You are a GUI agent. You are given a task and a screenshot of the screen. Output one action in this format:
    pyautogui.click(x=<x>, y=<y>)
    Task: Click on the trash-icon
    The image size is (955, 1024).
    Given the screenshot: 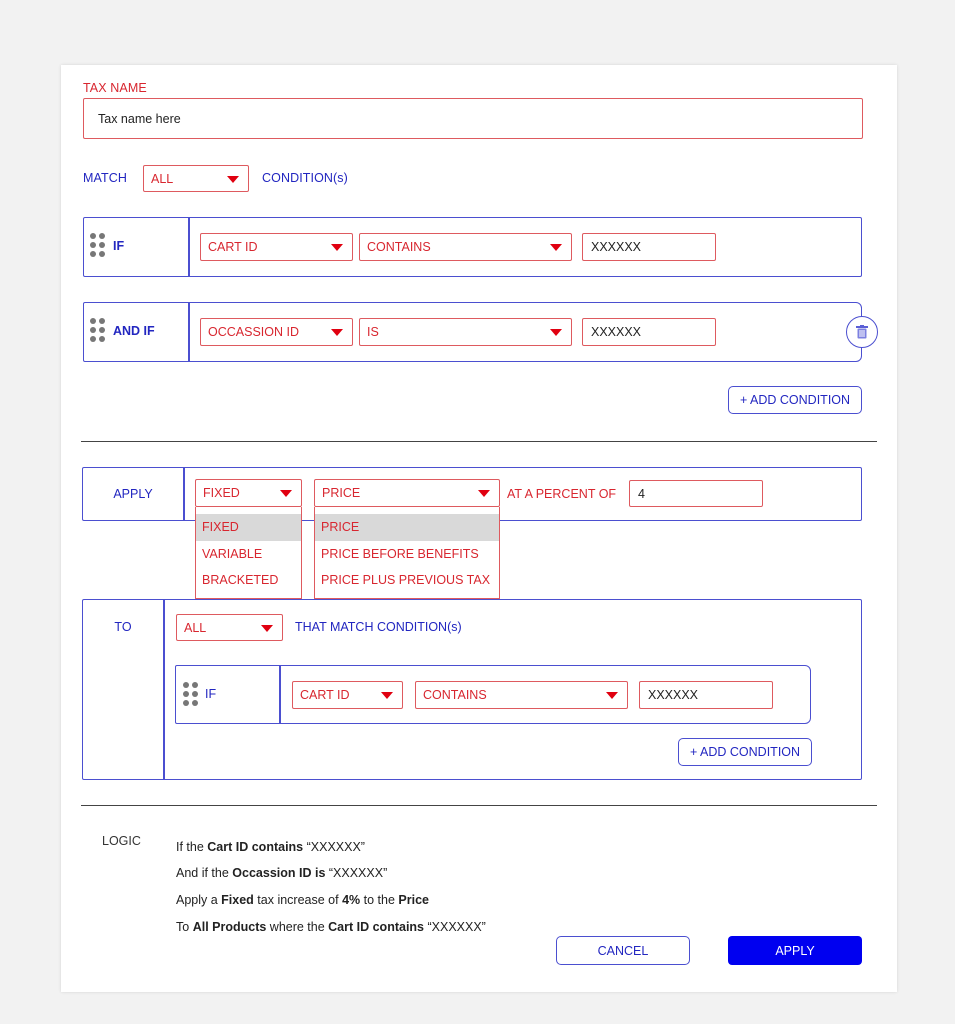 What is the action you would take?
    pyautogui.click(x=862, y=332)
    